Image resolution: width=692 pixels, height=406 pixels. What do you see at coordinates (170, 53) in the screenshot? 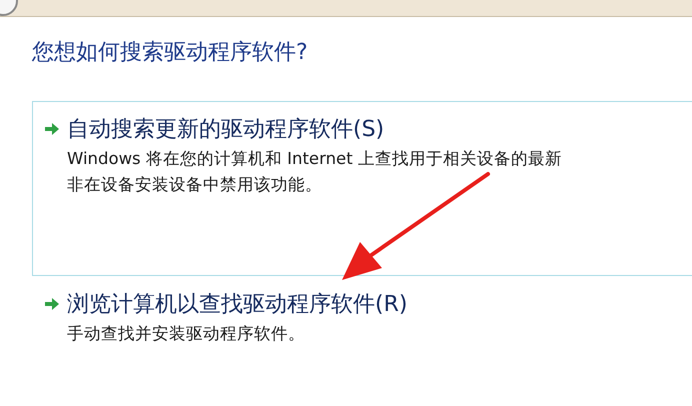
I see `heading: 您想如何搜索驱动程序软件?` at bounding box center [170, 53].